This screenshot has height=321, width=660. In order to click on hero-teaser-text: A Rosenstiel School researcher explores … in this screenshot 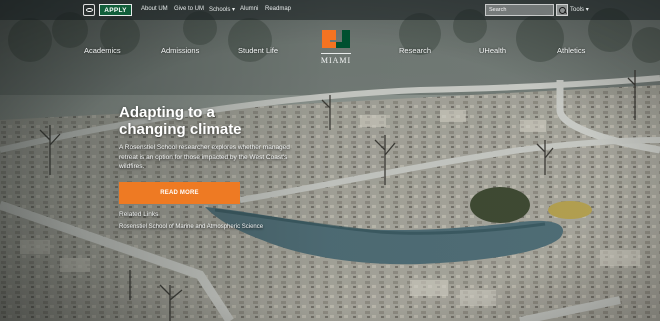, I will do `click(204, 157)`.